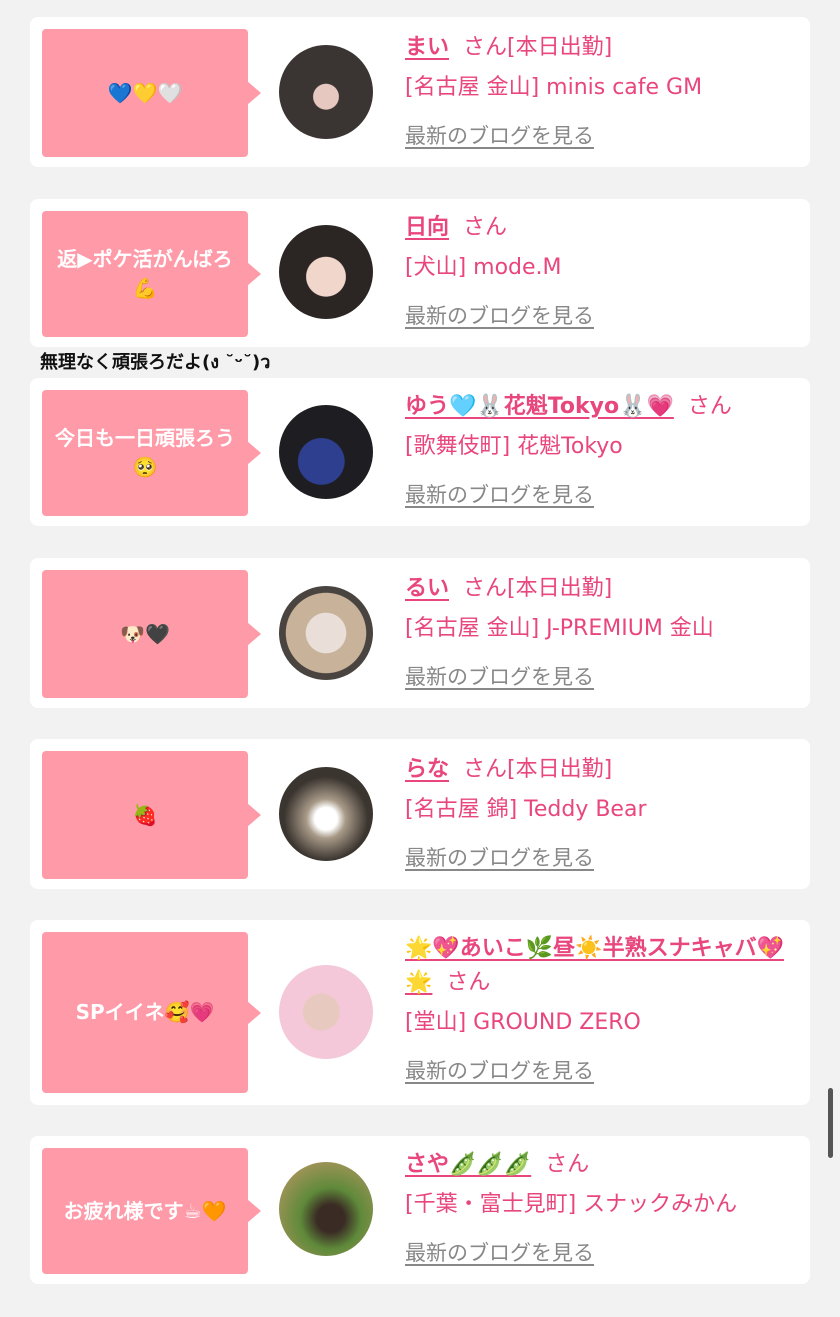 Image resolution: width=840 pixels, height=1317 pixels. What do you see at coordinates (145, 273) in the screenshot?
I see `message-text: 返▶ポケ活がんばろ💪` at bounding box center [145, 273].